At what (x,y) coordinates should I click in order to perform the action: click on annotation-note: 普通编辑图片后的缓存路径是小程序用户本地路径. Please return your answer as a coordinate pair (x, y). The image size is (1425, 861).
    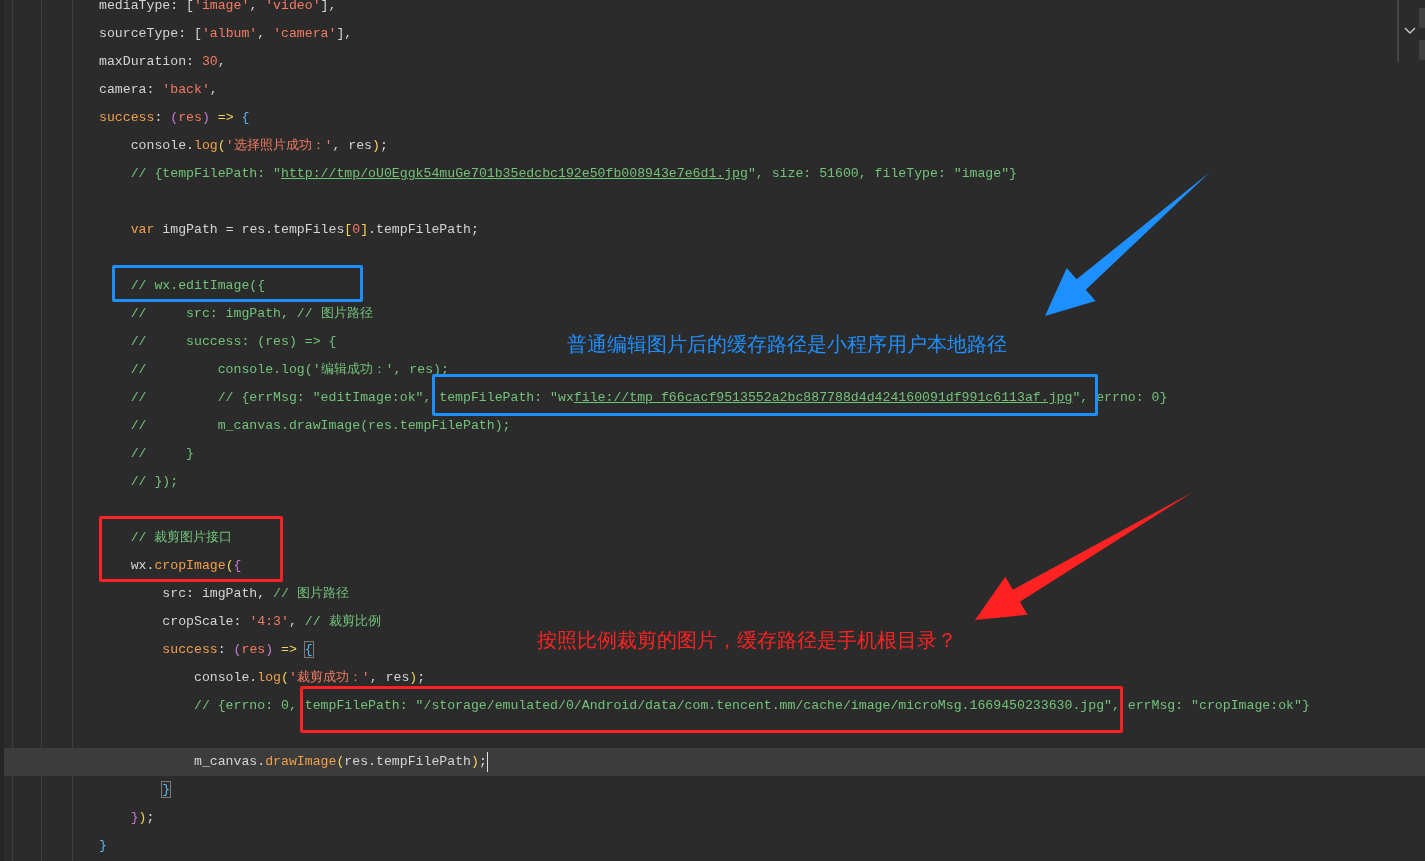
    Looking at the image, I should click on (787, 344).